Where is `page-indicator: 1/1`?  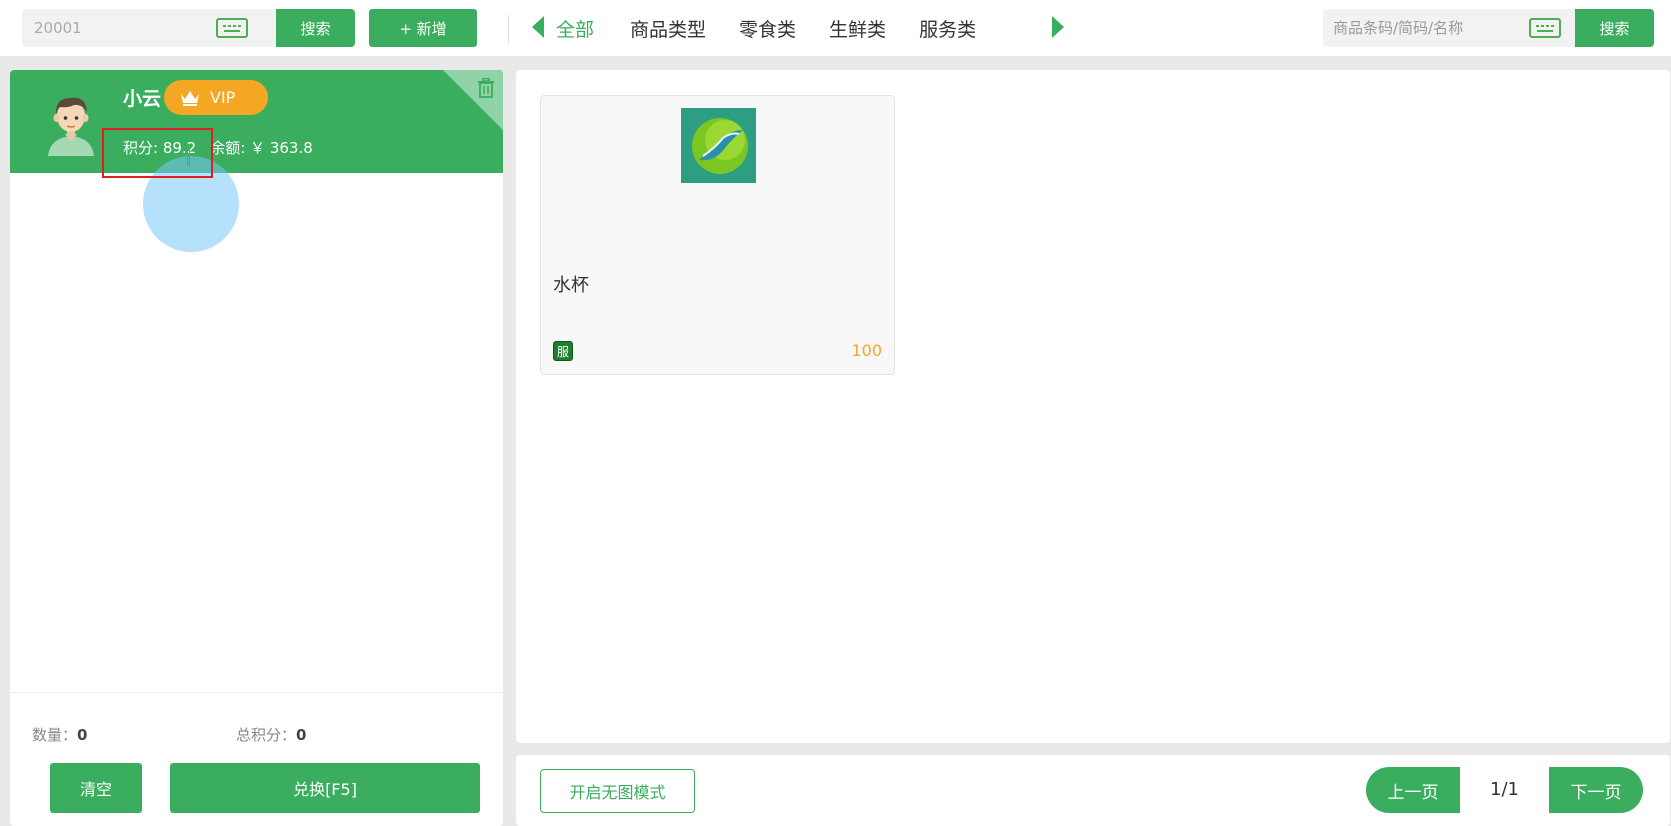 page-indicator: 1/1 is located at coordinates (1504, 789).